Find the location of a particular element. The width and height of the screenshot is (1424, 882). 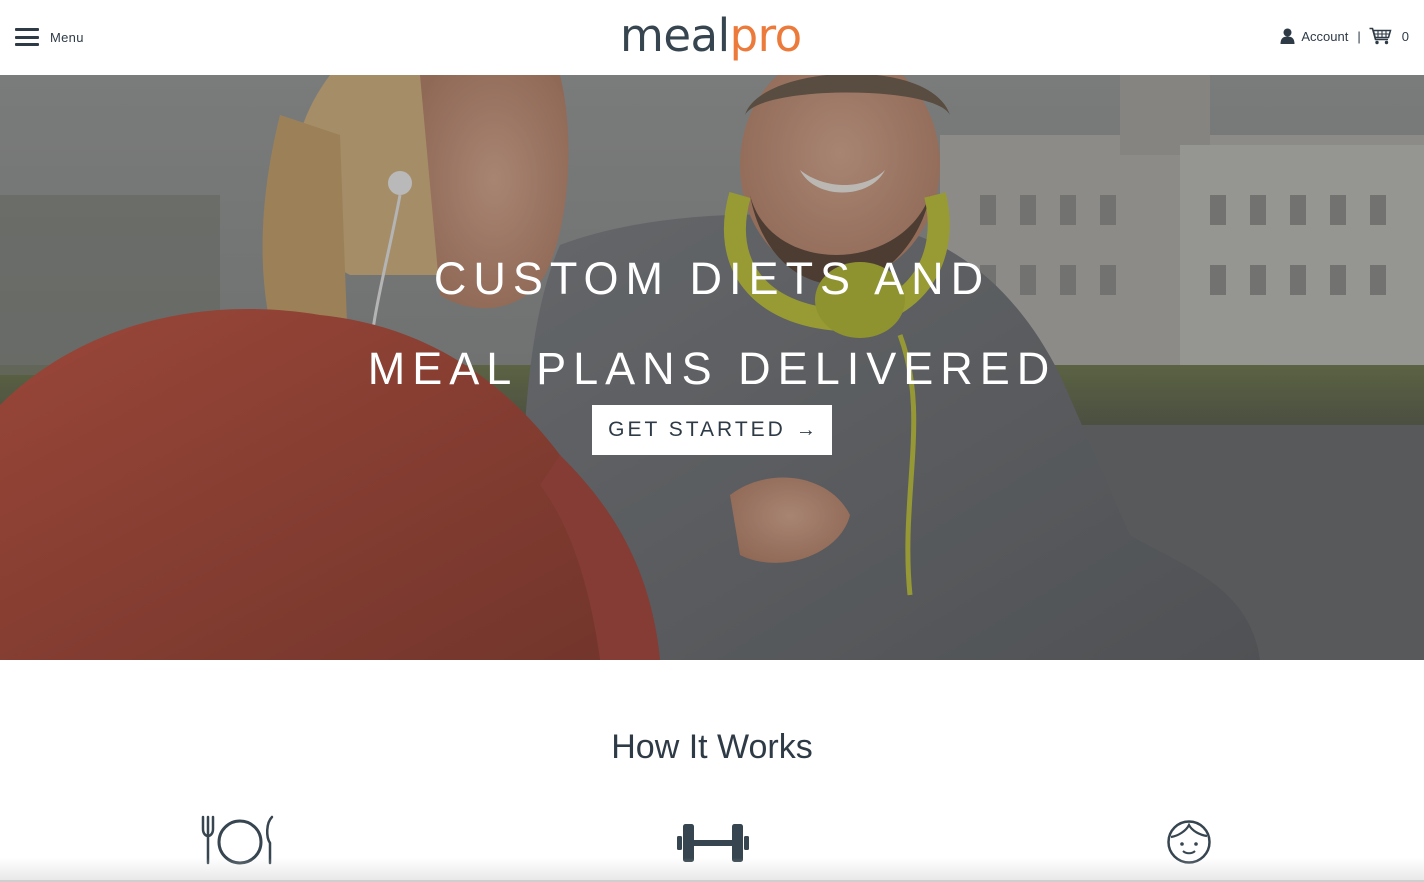

site-header: Menu mealpro Account | 0 is located at coordinates (712, 37).